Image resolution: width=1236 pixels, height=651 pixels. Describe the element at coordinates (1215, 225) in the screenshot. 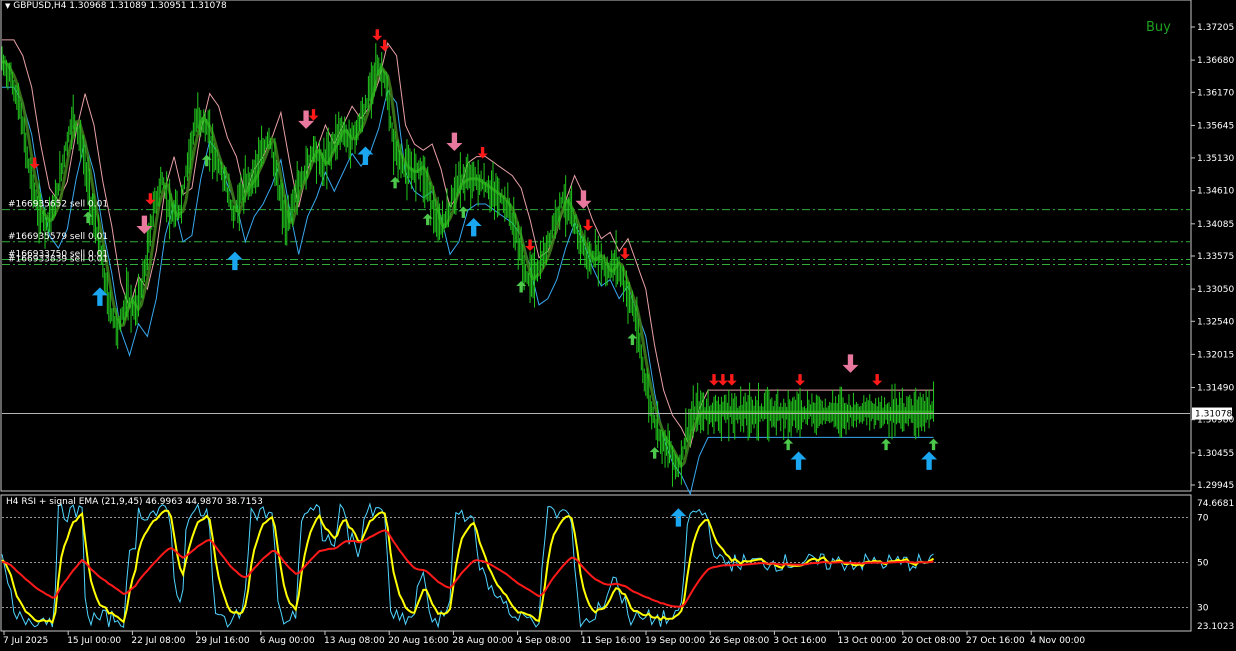

I see `price-tick-label: 1.34085` at that location.